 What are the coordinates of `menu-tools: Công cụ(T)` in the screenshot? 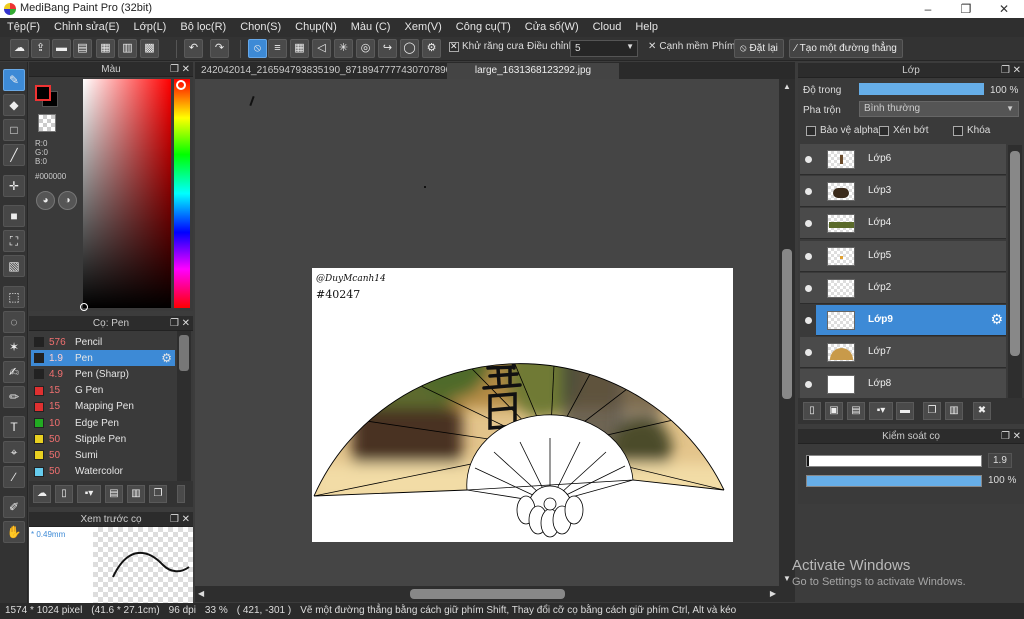 It's located at (483, 27).